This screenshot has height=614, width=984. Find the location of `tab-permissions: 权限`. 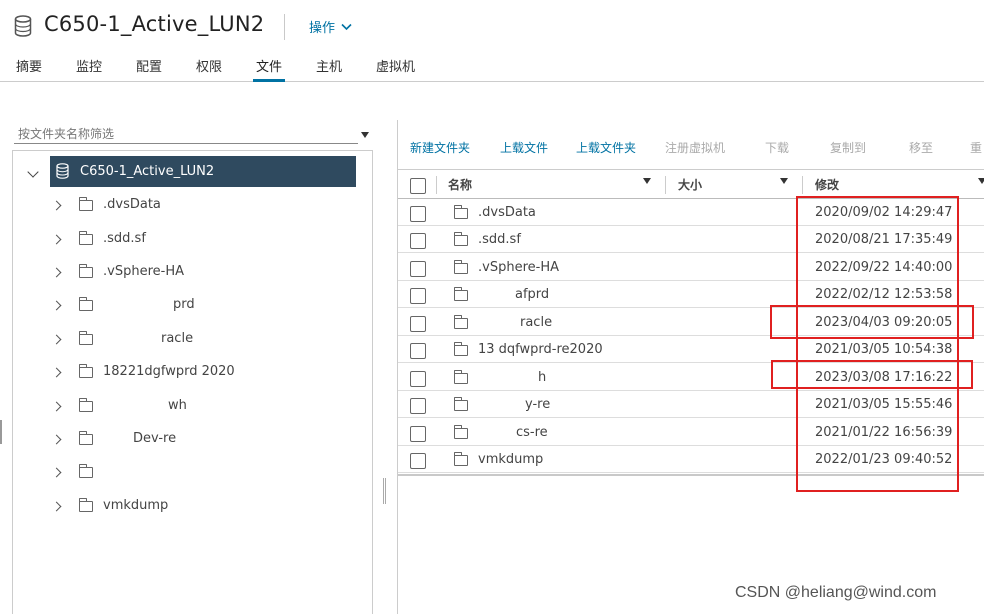

tab-permissions: 权限 is located at coordinates (209, 69).